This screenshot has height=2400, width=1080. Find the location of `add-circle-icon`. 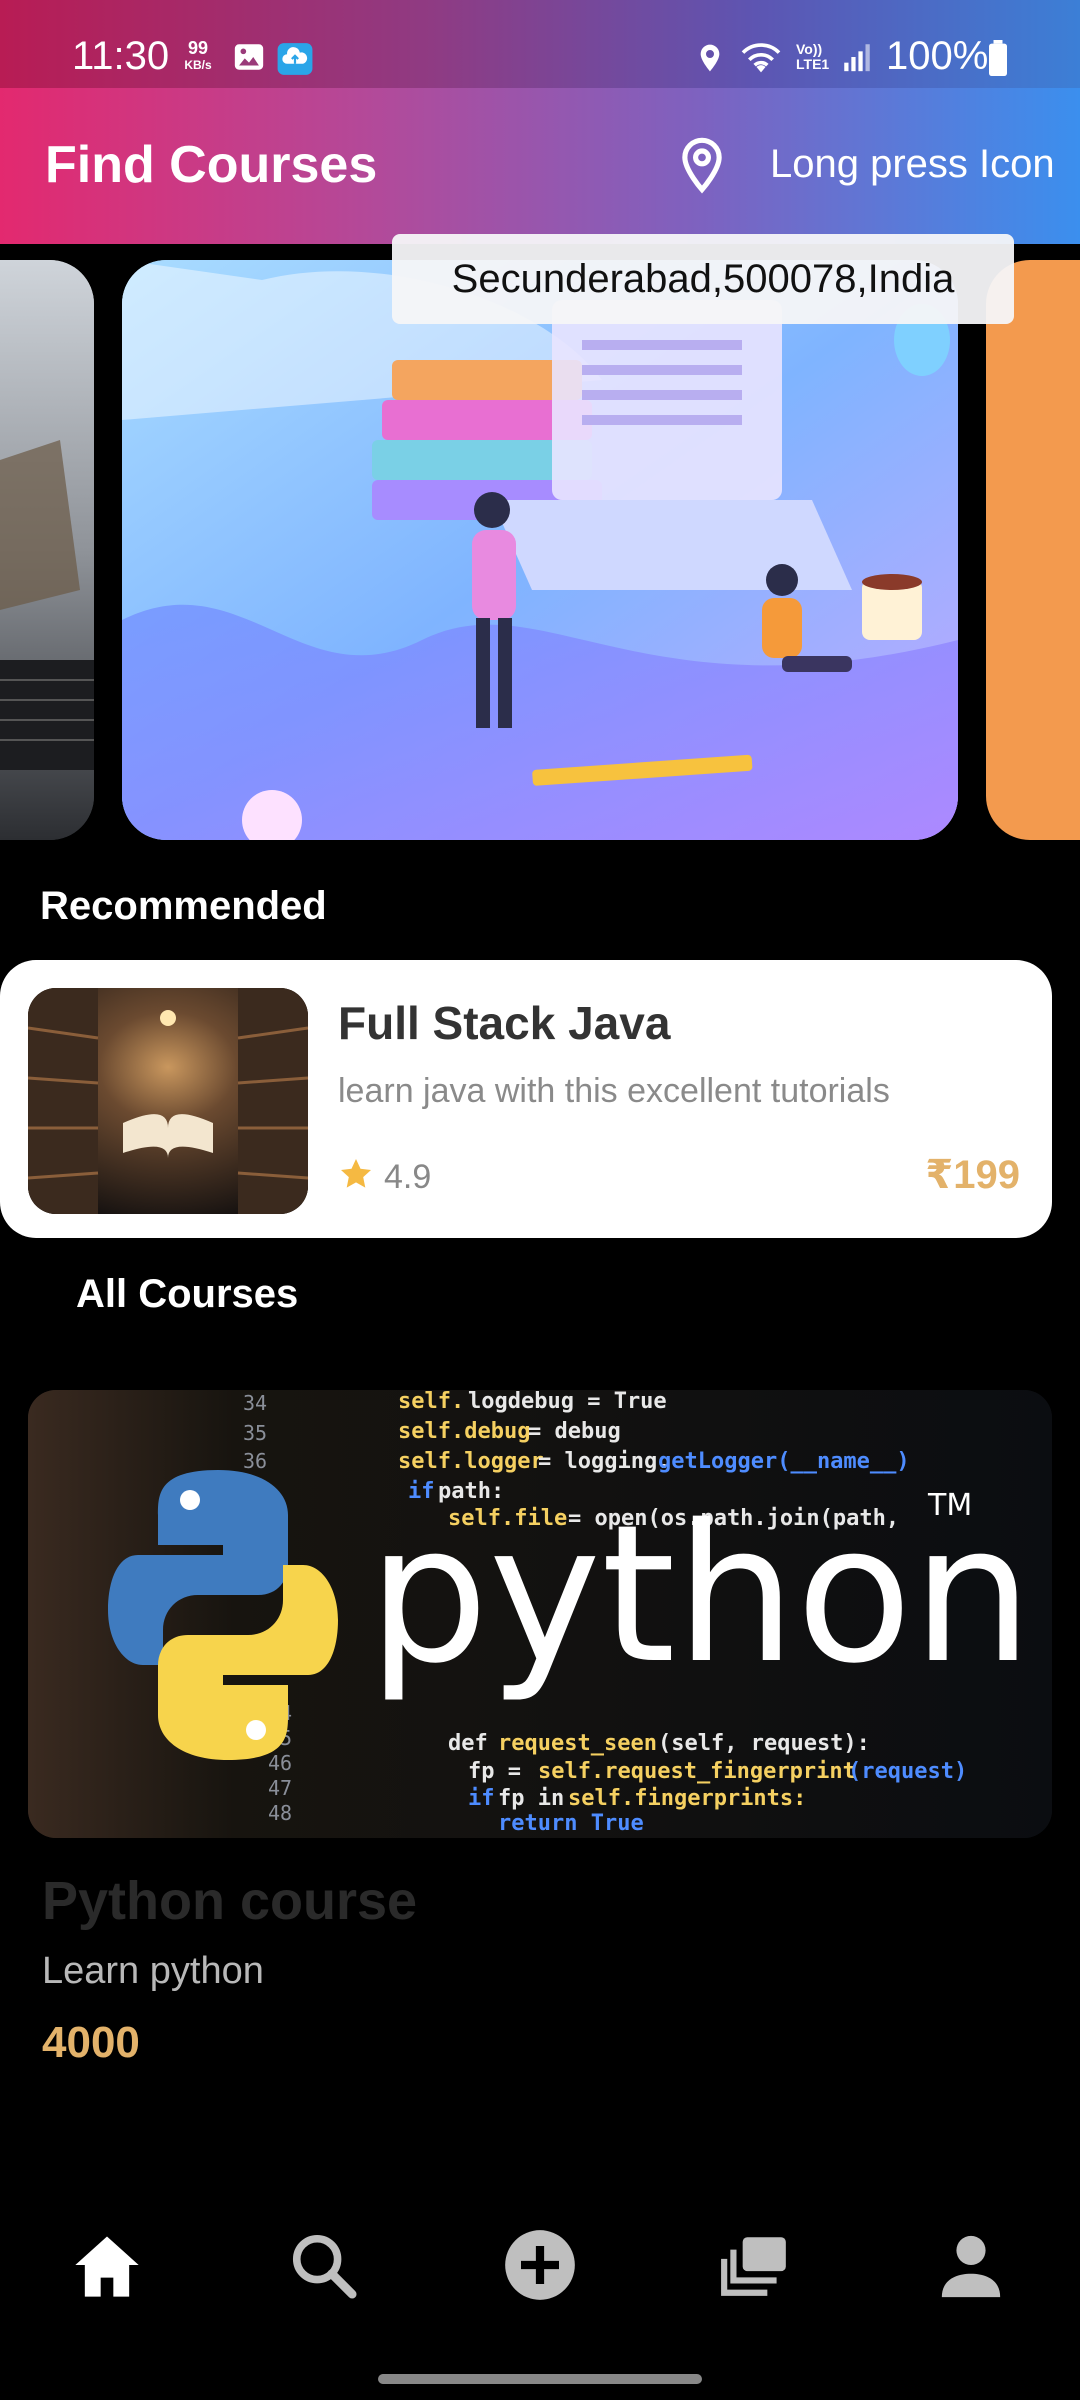

add-circle-icon is located at coordinates (540, 2265).